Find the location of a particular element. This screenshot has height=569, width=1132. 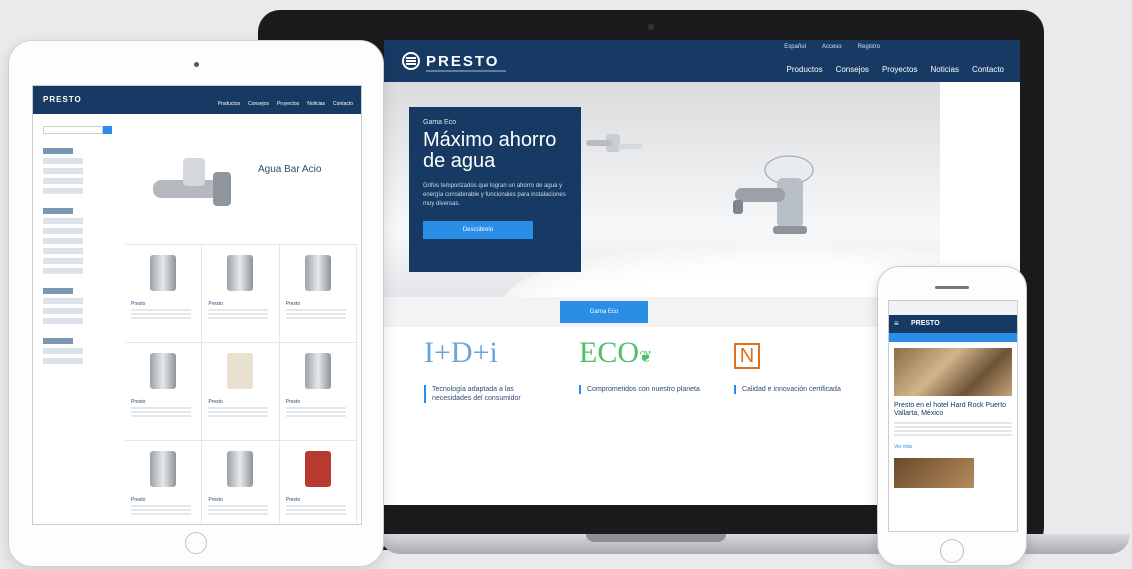

phone-home-button is located at coordinates (952, 551).